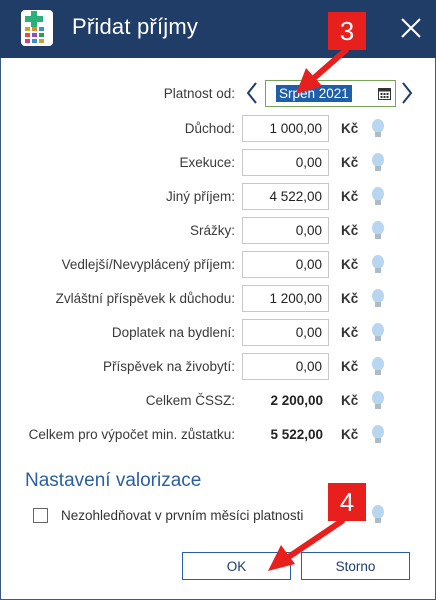 This screenshot has width=436, height=600. I want to click on amount-input: 1 200,00, so click(285, 298).